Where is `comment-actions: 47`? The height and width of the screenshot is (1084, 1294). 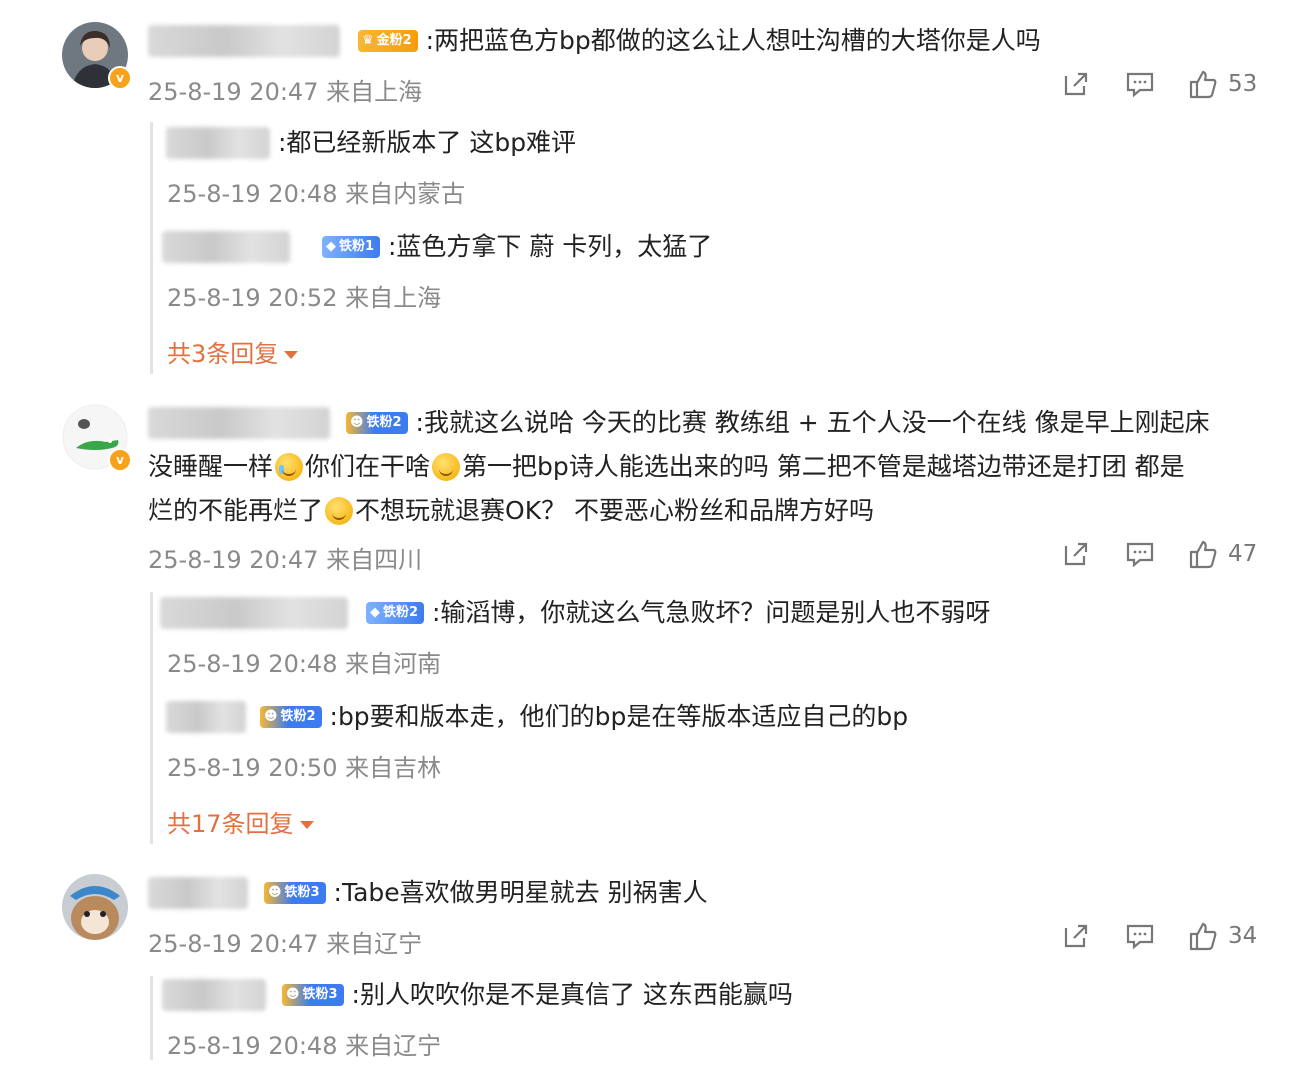 comment-actions: 47 is located at coordinates (1158, 554).